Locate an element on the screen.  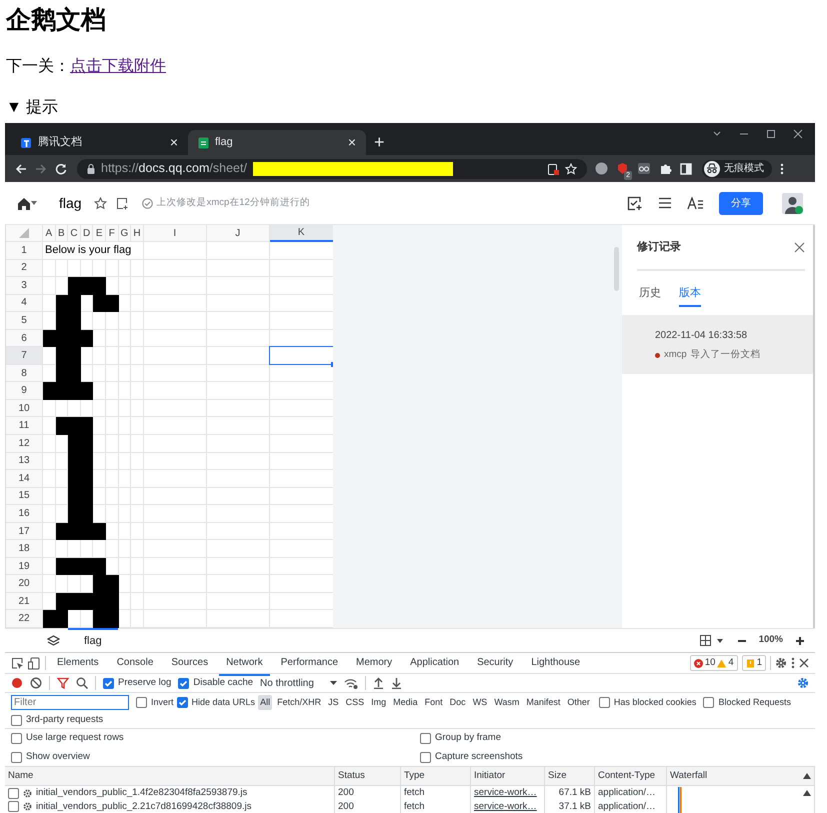
filter-field: Filter is located at coordinates (70, 702).